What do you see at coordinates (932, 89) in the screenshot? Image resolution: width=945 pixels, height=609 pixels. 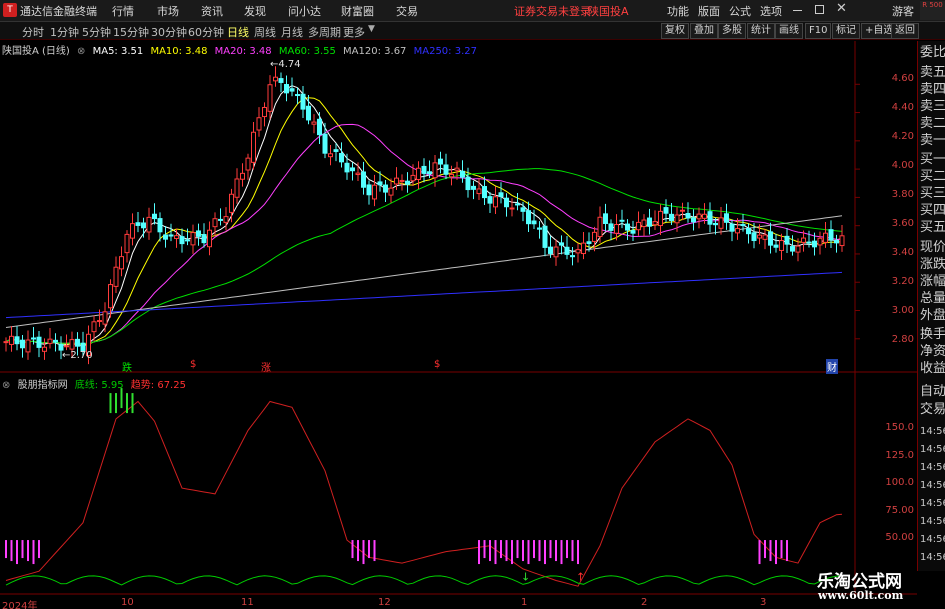 I see `rp-sell4: 卖四` at bounding box center [932, 89].